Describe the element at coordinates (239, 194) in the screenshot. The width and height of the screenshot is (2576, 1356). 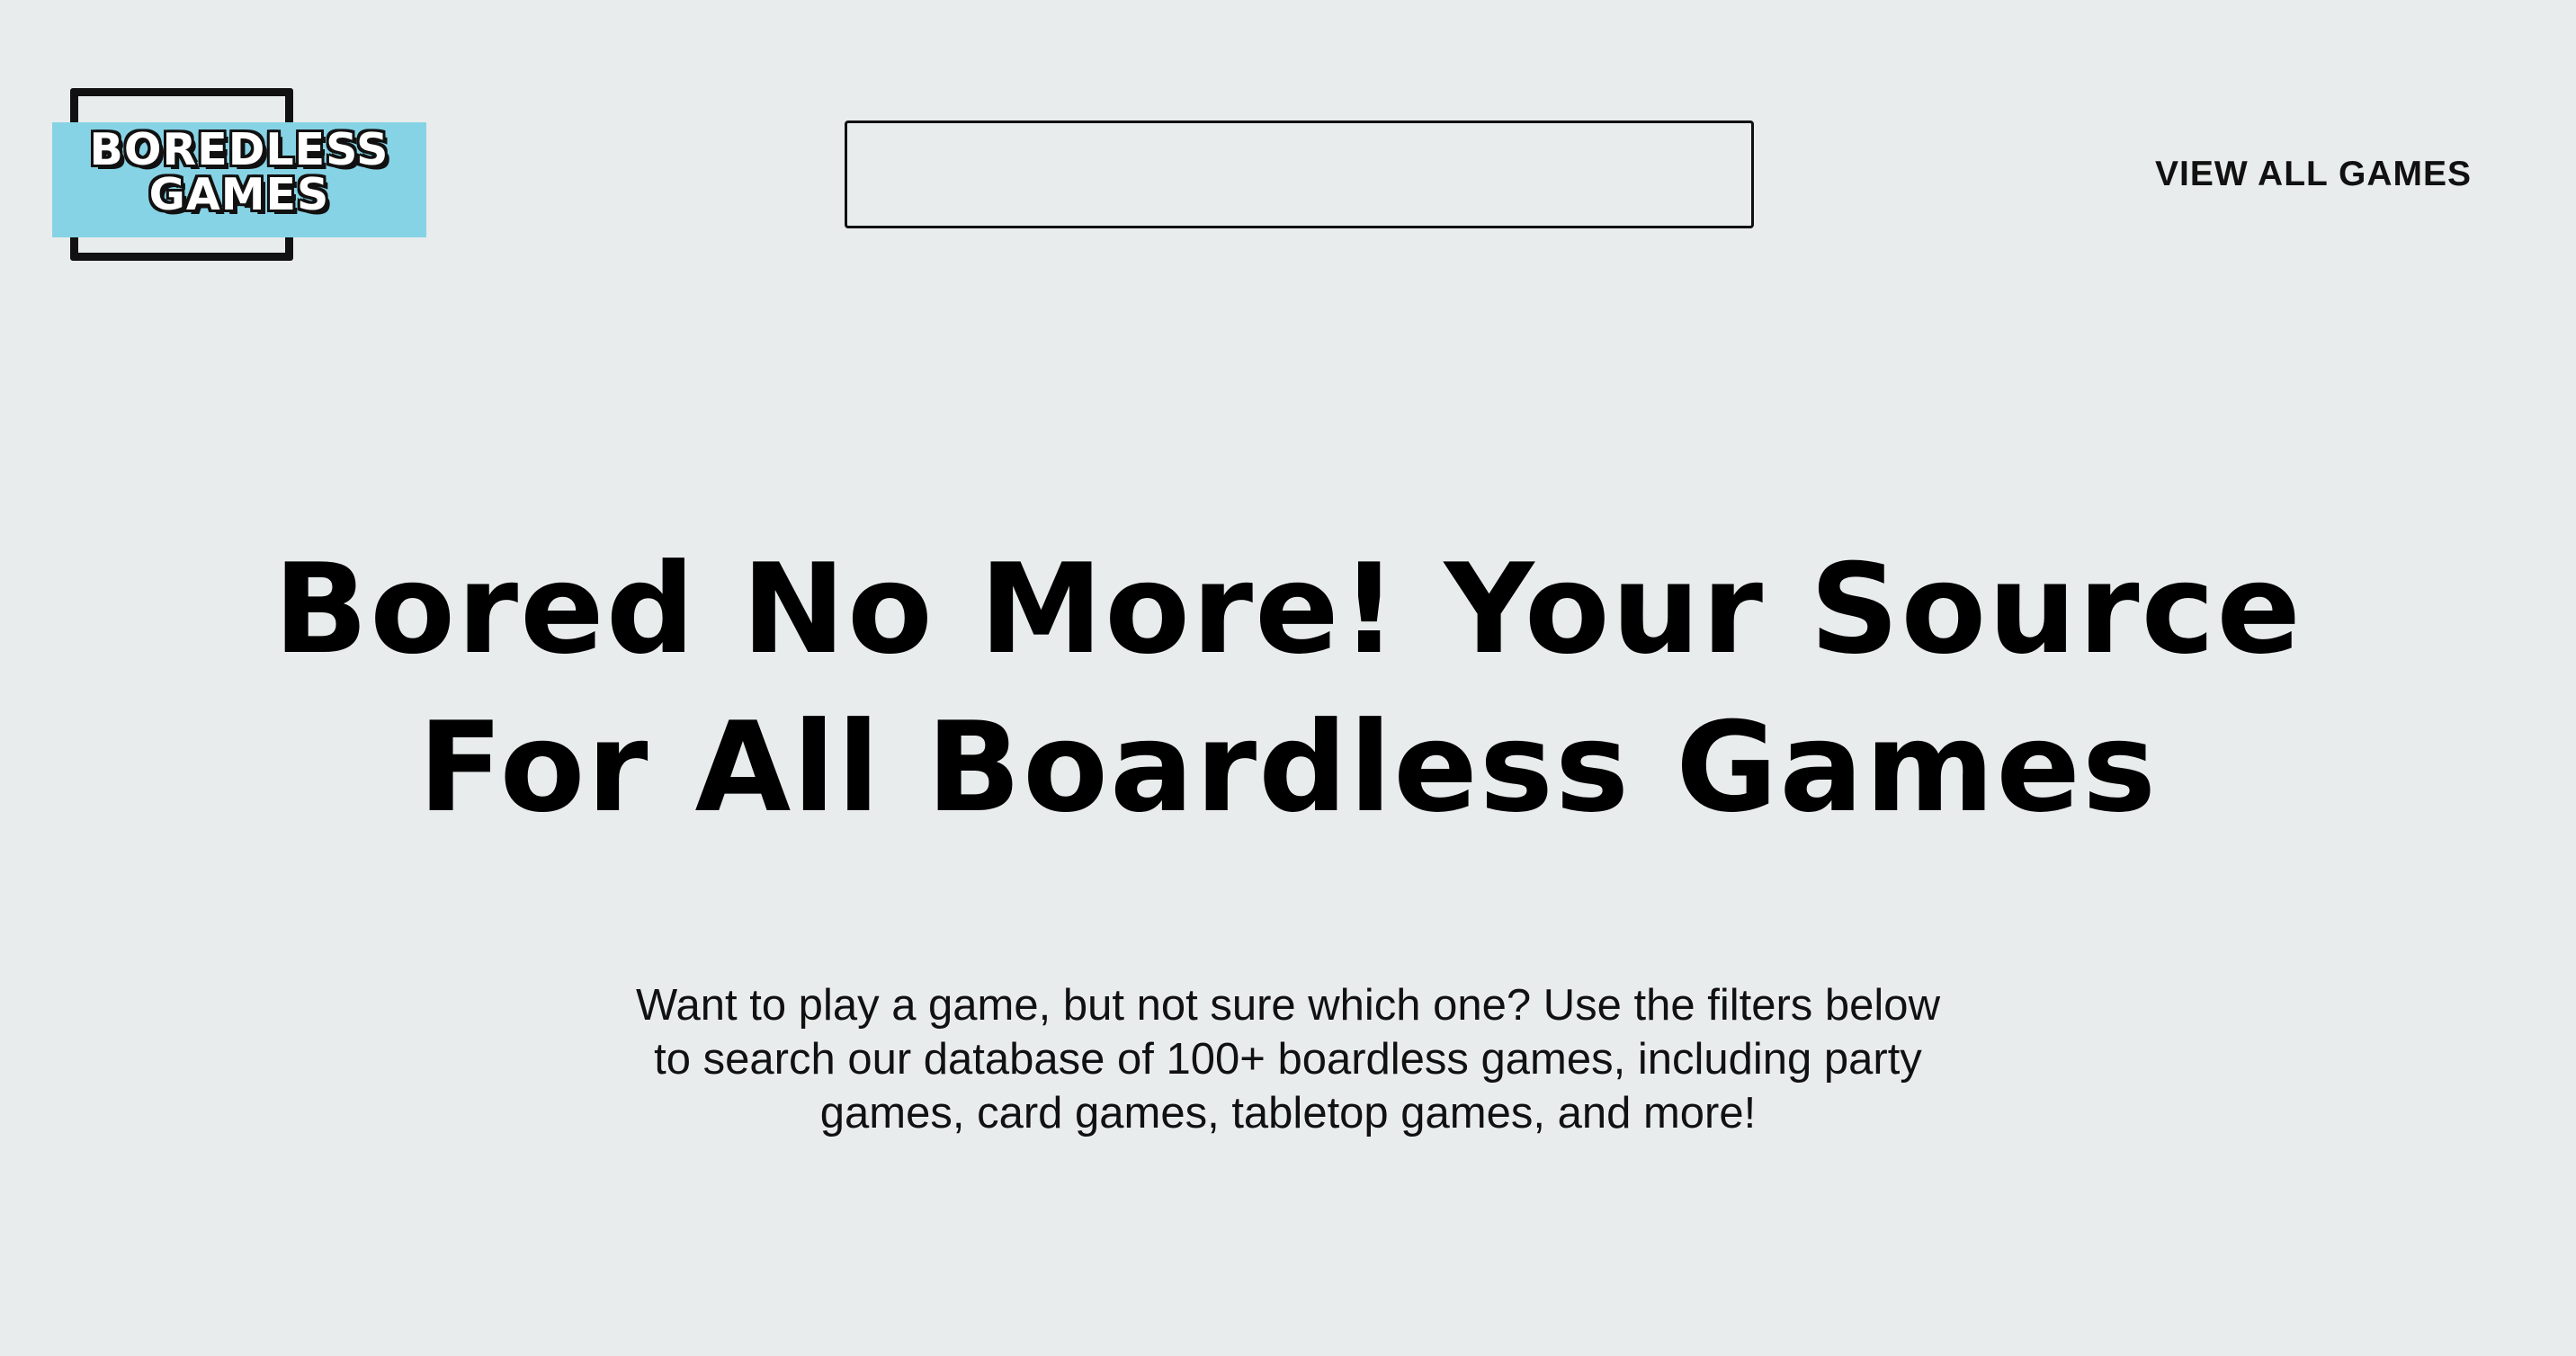
I see `logo-line-2: GAMES` at that location.